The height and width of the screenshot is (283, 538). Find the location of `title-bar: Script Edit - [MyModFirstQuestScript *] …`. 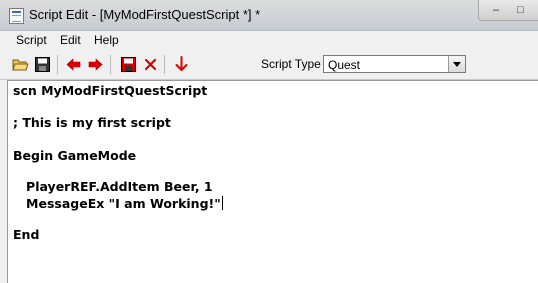

title-bar: Script Edit - [MyModFirstQuestScript *] … is located at coordinates (269, 15).